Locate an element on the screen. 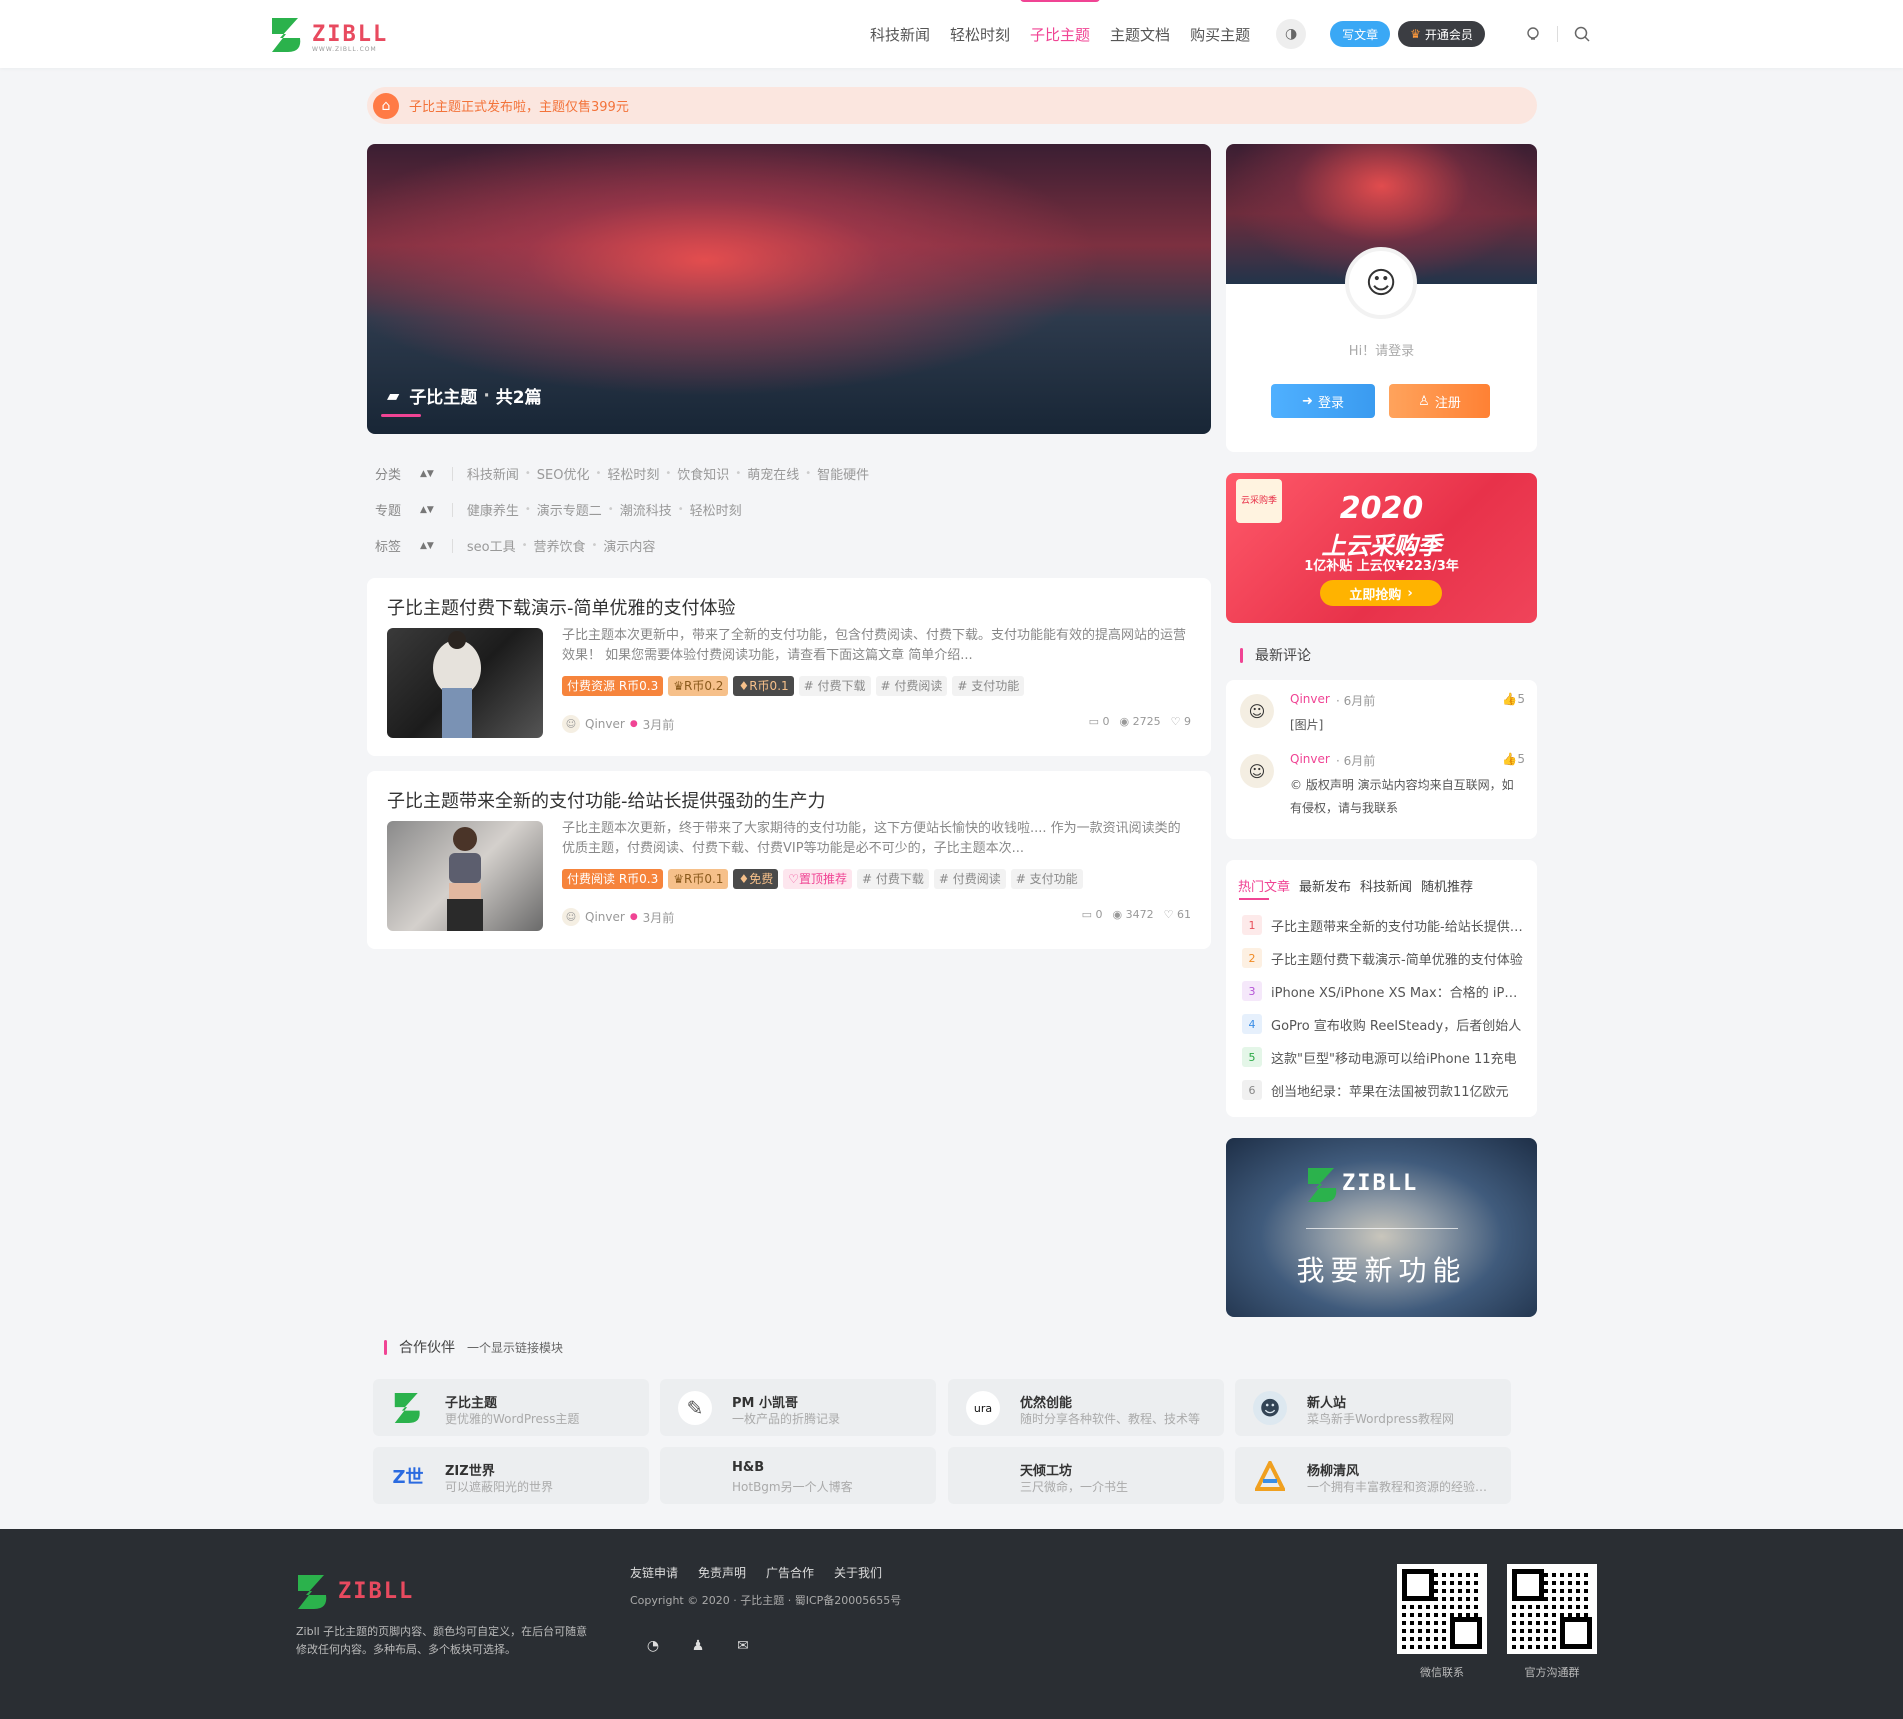 The height and width of the screenshot is (1719, 1903). hot-item: 2 子比主题付费下载演示-简单优雅的支付体验 is located at coordinates (1383, 958).